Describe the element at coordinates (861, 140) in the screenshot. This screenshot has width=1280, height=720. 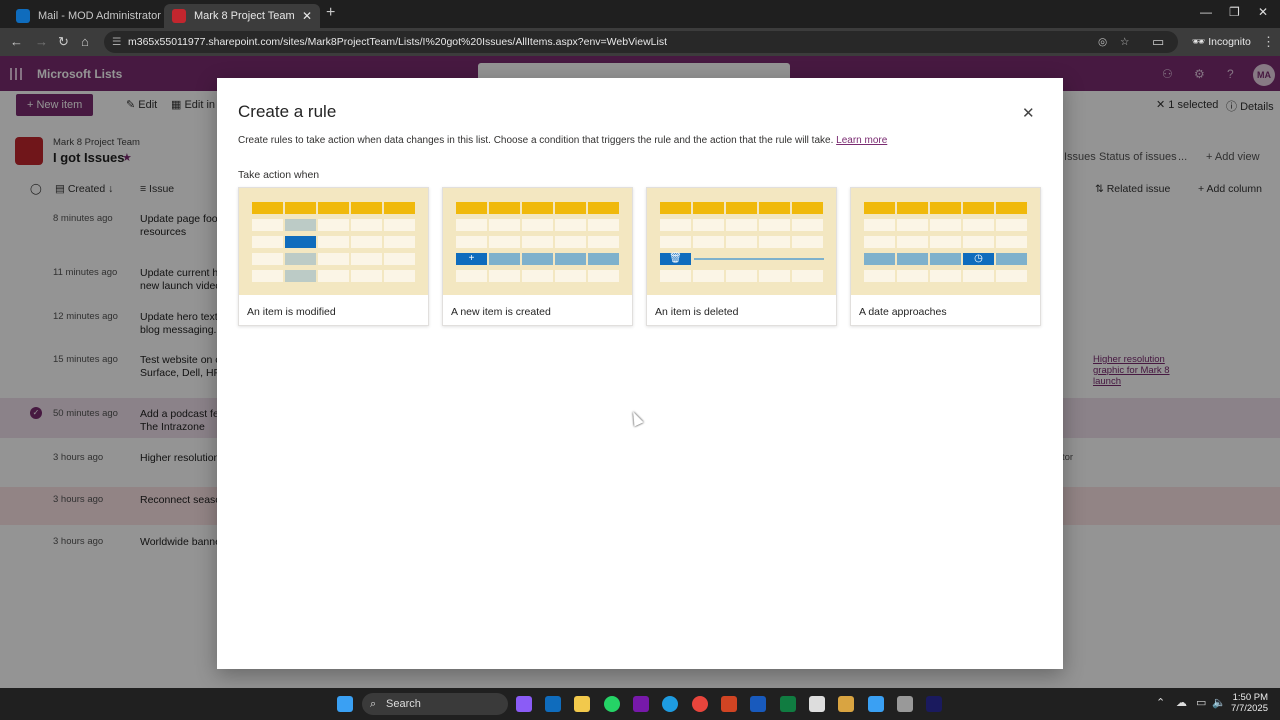
I see `learn-more-link: Learn more` at that location.